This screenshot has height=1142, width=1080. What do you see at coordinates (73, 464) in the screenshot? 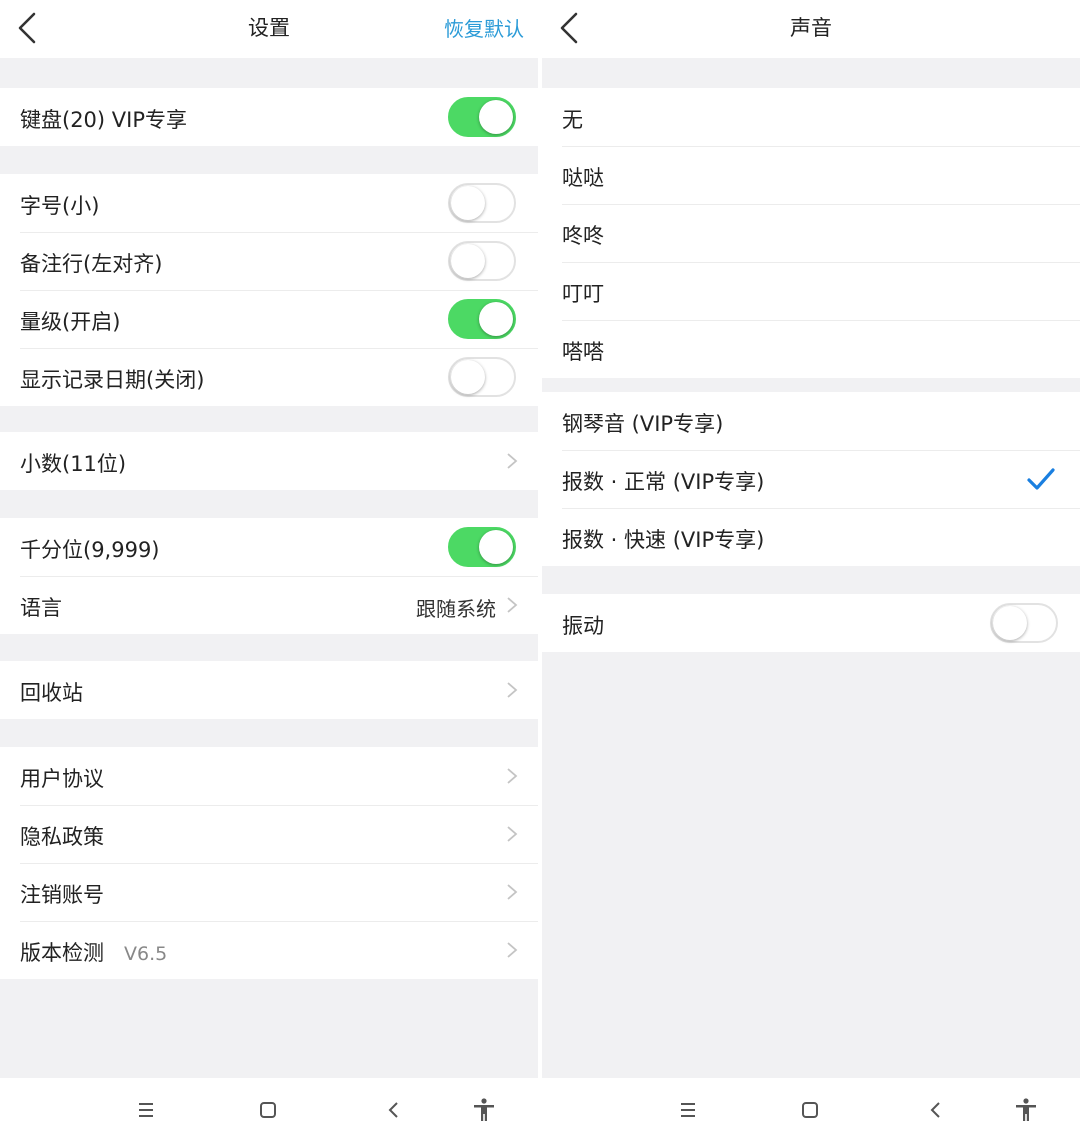
I see `decimals-label: 小数(11位)` at bounding box center [73, 464].